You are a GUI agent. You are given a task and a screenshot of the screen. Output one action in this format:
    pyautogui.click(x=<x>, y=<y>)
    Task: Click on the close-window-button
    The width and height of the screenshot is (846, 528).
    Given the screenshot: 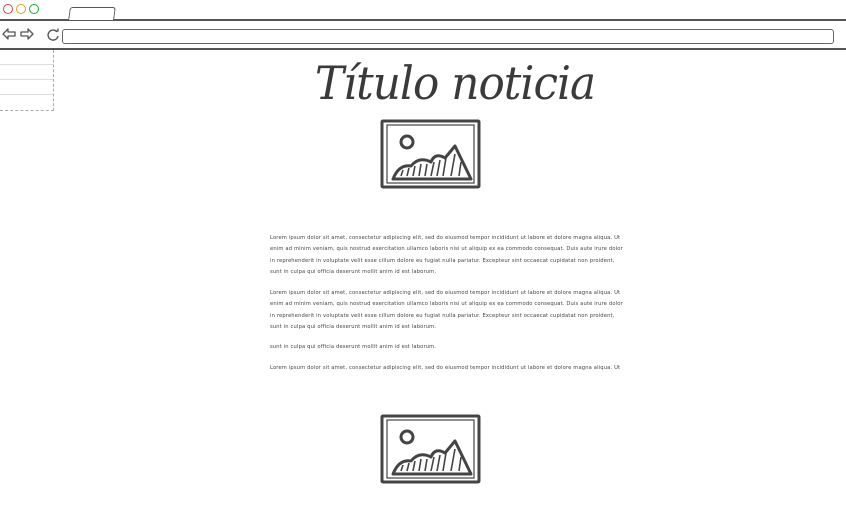 What is the action you would take?
    pyautogui.click(x=8, y=9)
    